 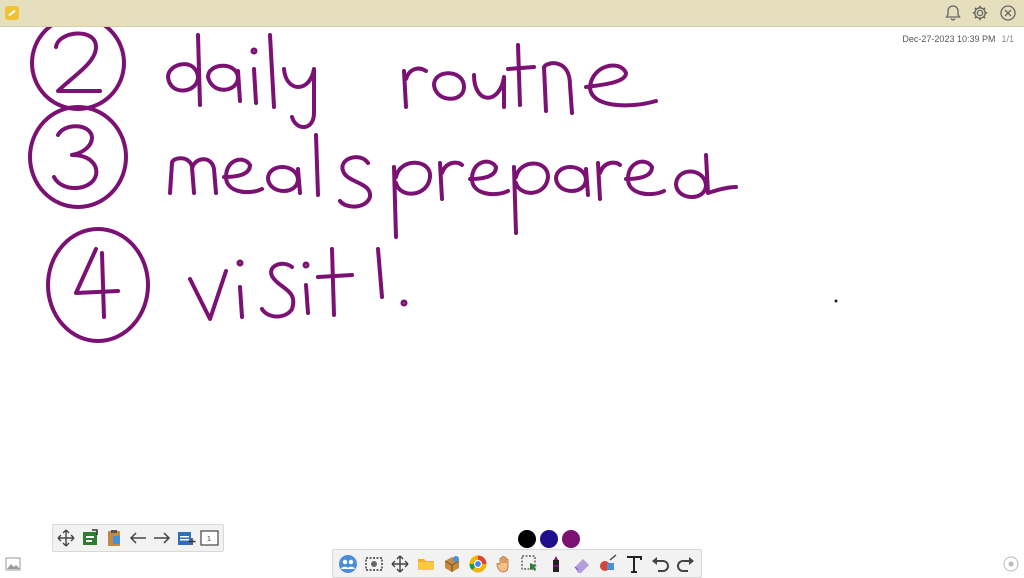 I want to click on gear-icon, so click(x=980, y=13).